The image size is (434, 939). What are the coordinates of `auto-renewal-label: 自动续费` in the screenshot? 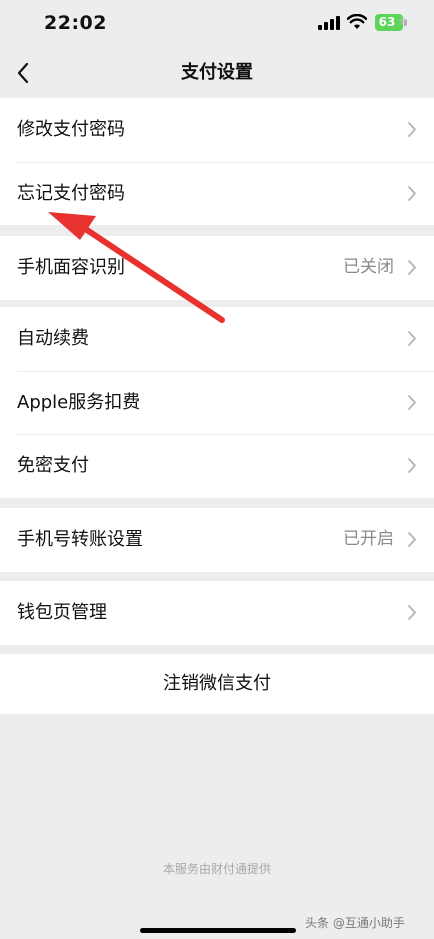 It's located at (53, 338).